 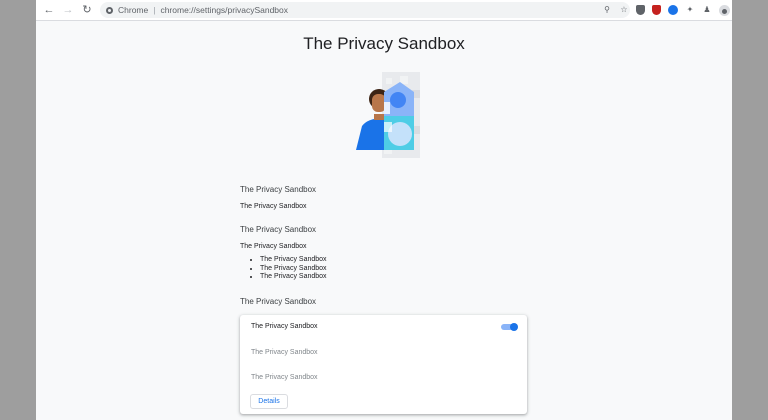 What do you see at coordinates (624, 10) in the screenshot?
I see `star-icon: ☆` at bounding box center [624, 10].